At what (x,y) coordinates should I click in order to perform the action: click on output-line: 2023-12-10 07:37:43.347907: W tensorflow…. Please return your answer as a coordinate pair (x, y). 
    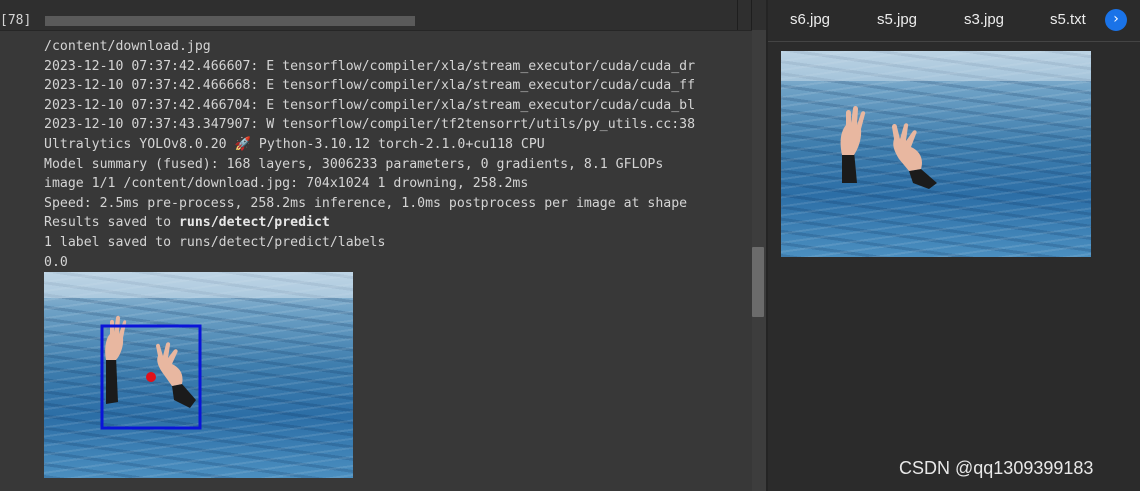
    Looking at the image, I should click on (370, 125).